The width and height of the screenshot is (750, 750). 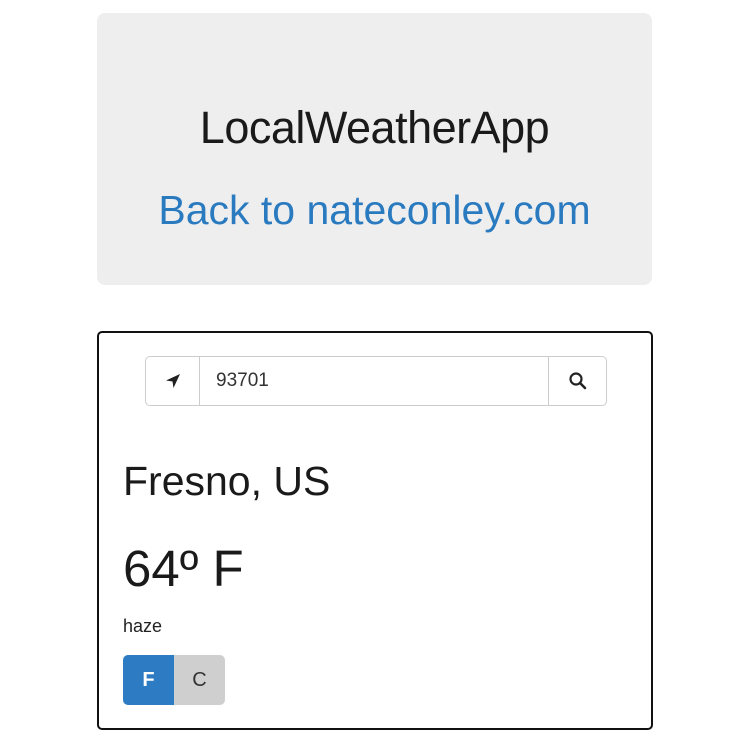 I want to click on unit-toggle: F C, so click(x=174, y=680).